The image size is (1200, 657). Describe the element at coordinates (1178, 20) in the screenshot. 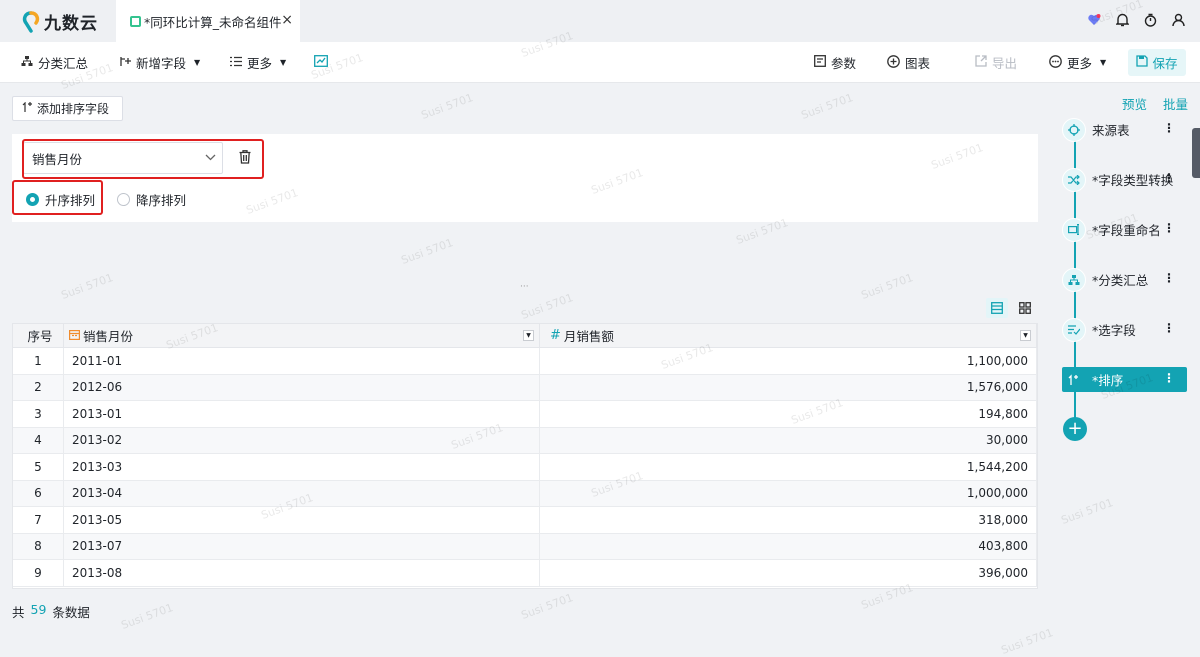

I see `user-icon` at that location.